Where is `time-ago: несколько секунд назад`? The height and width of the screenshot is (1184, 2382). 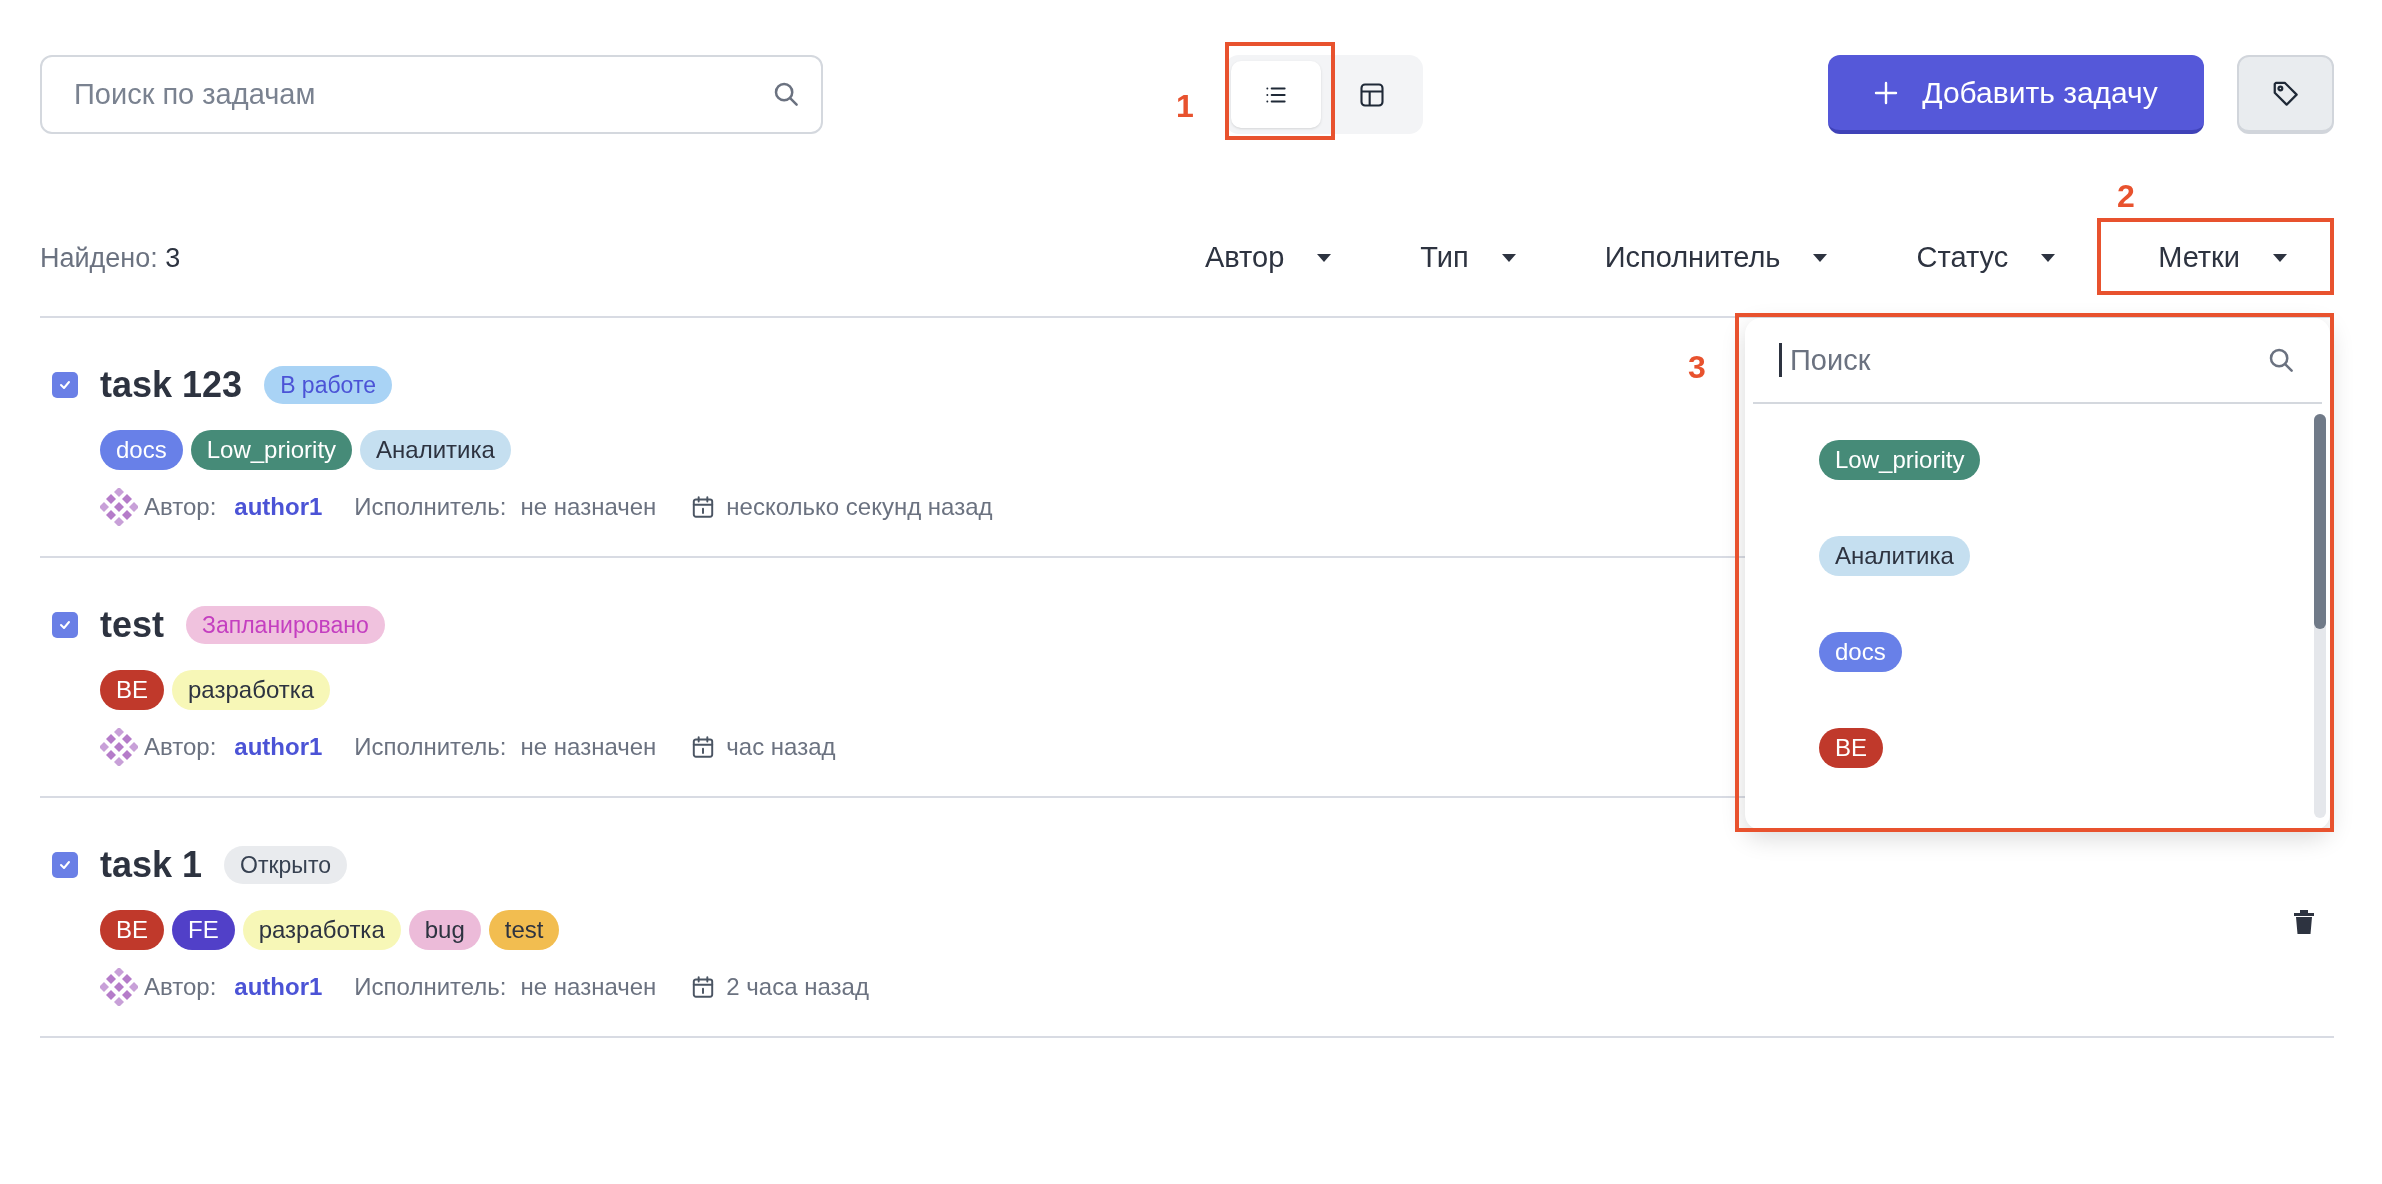 time-ago: несколько секунд назад is located at coordinates (859, 507).